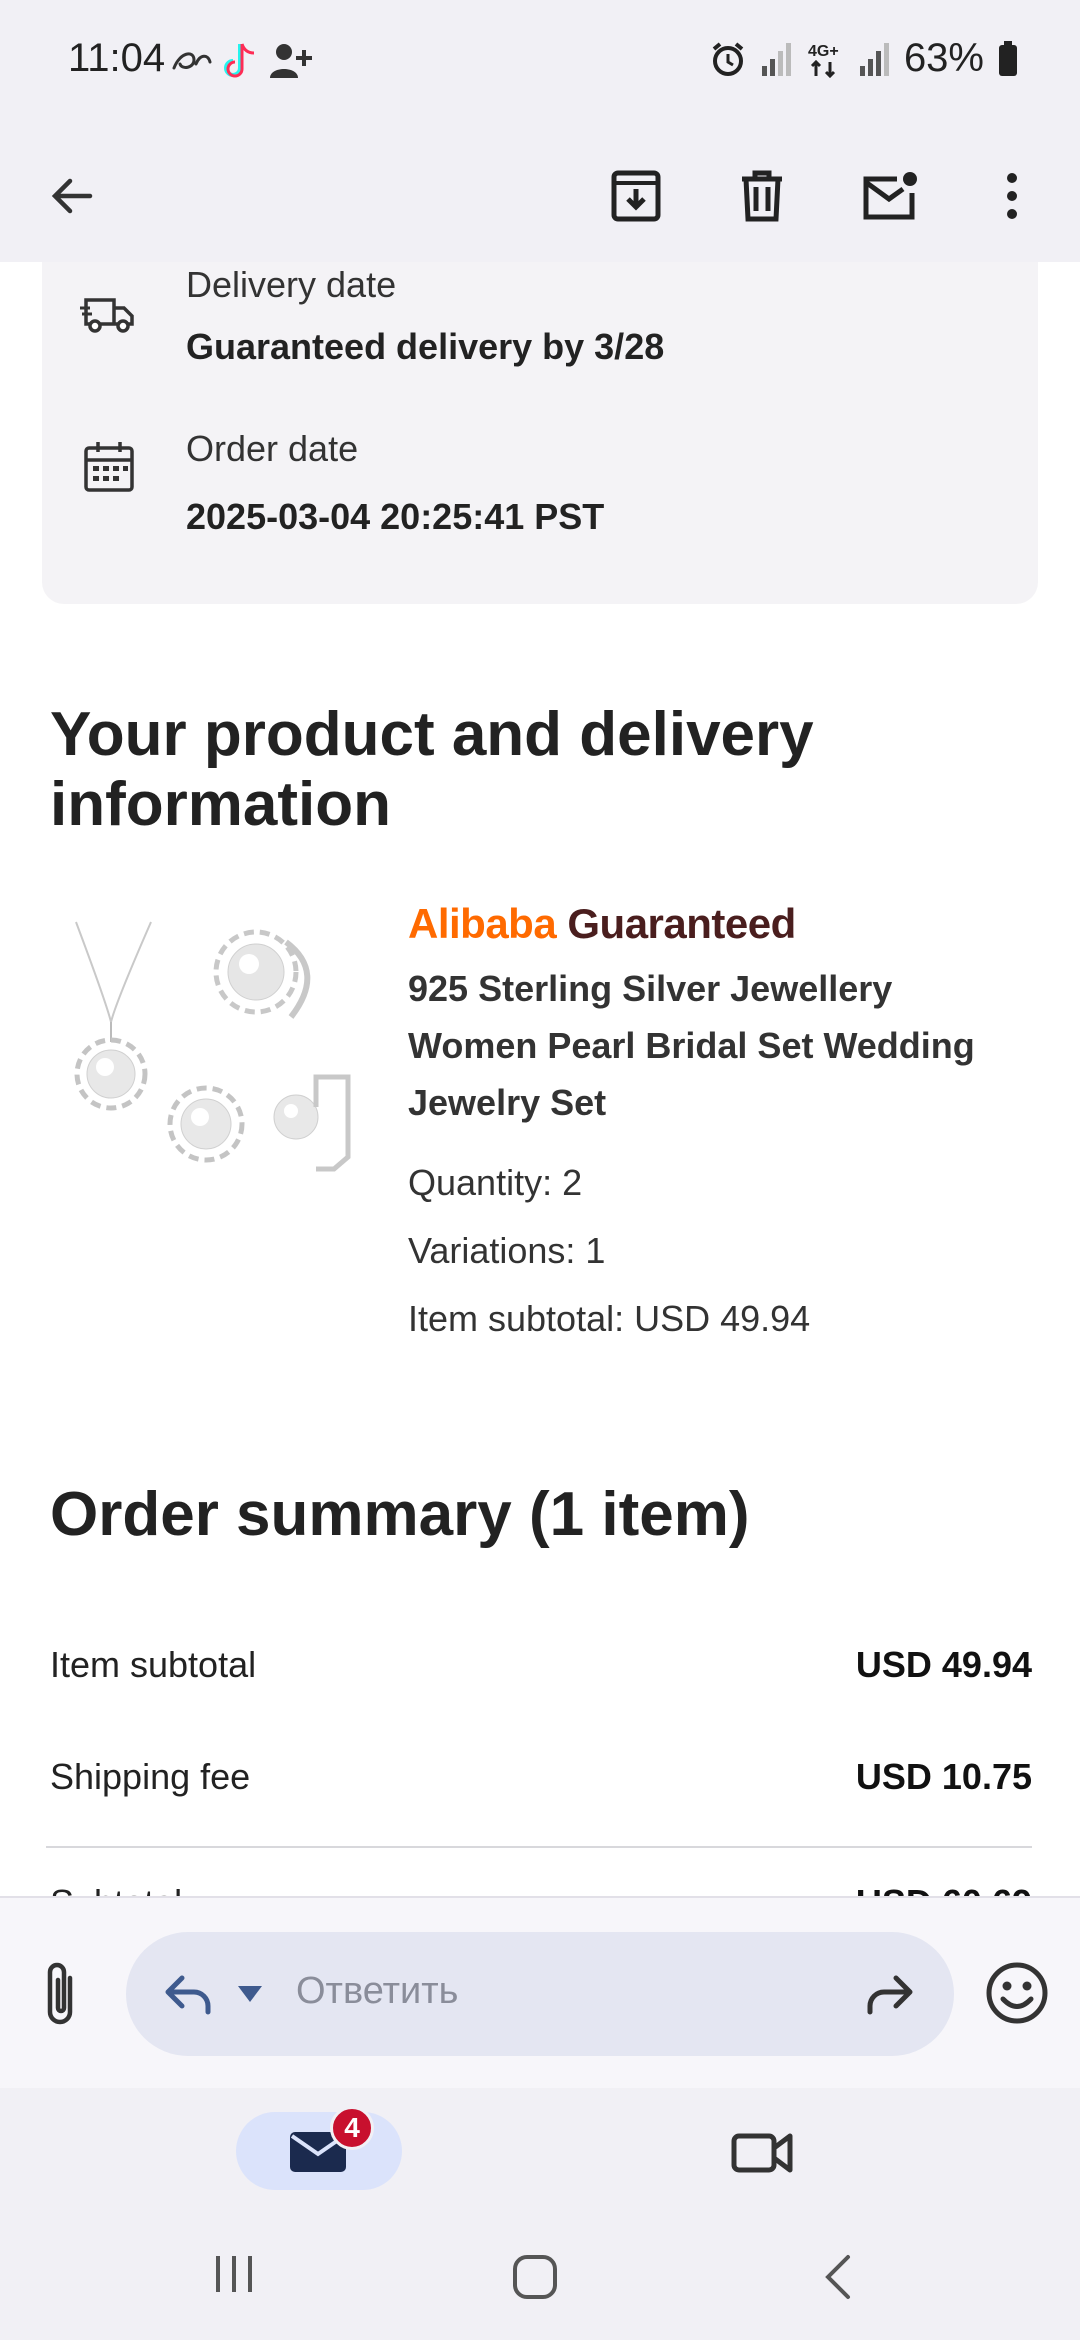 The image size is (1080, 2340). Describe the element at coordinates (838, 2277) in the screenshot. I see `back-icon` at that location.